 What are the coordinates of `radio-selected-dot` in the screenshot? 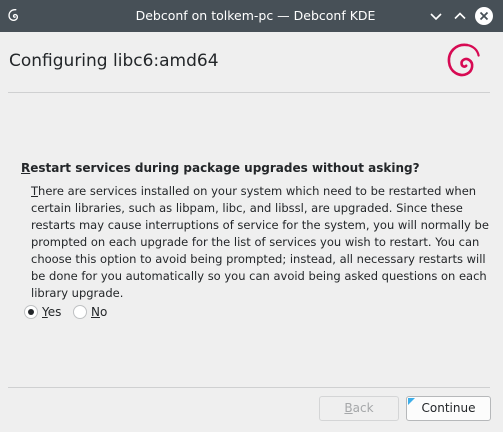 It's located at (31, 312).